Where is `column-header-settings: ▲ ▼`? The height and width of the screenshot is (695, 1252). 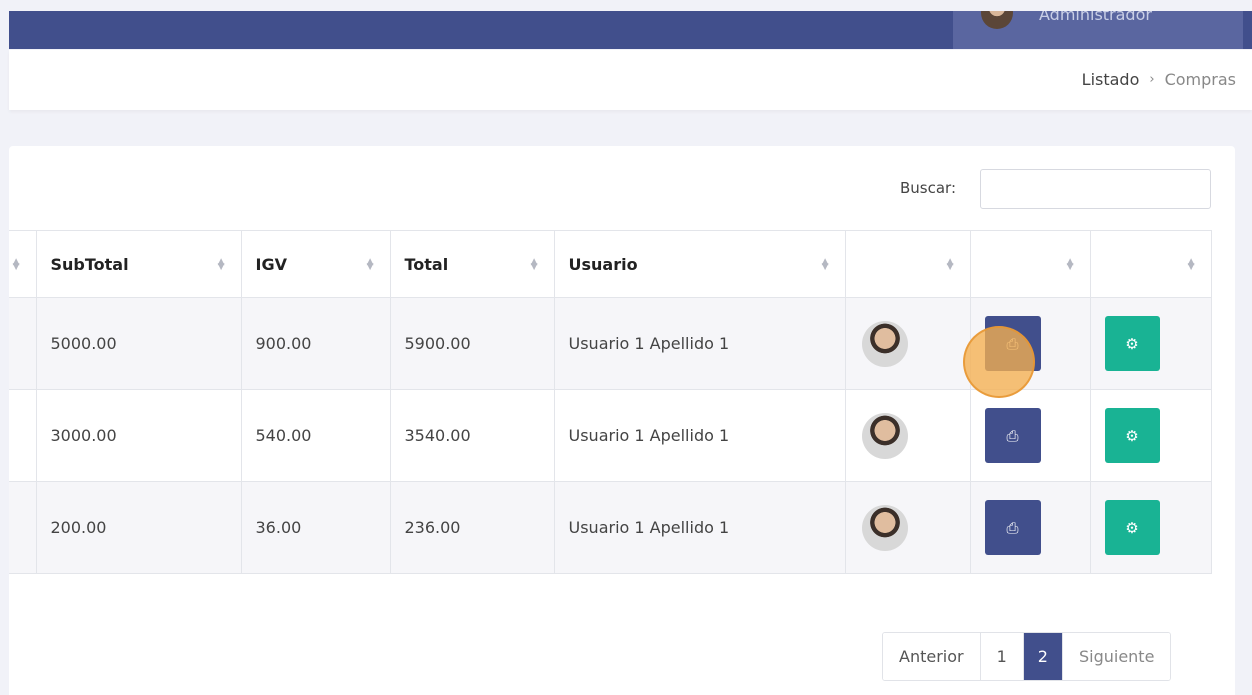
column-header-settings: ▲ ▼ is located at coordinates (1150, 264).